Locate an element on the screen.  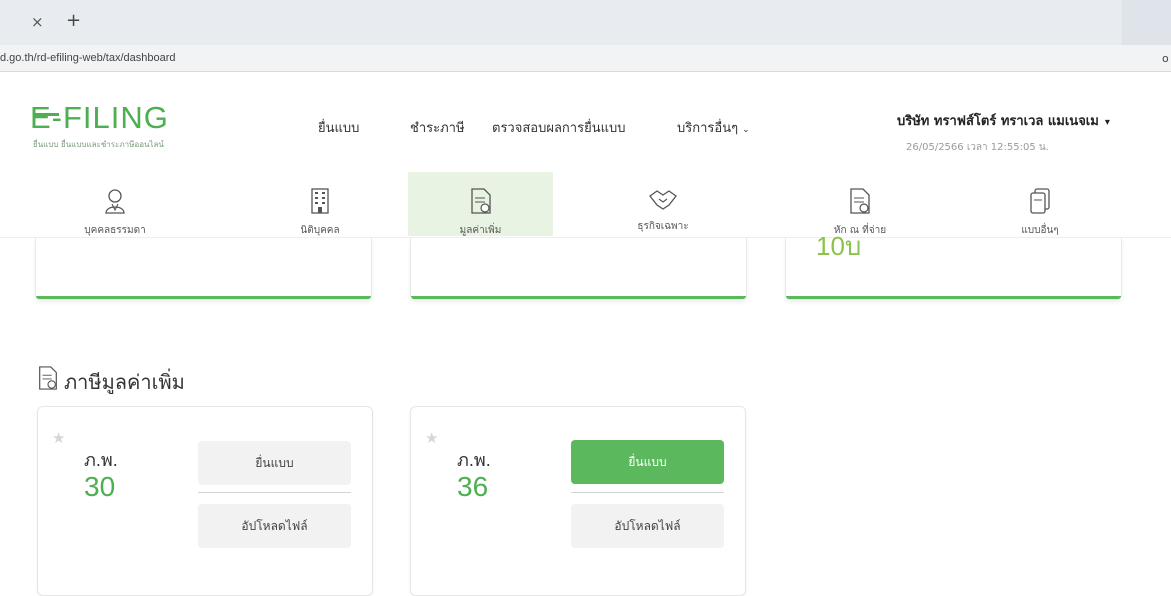
tab-vat: มูลค่าเพิ่ม is located at coordinates (480, 204).